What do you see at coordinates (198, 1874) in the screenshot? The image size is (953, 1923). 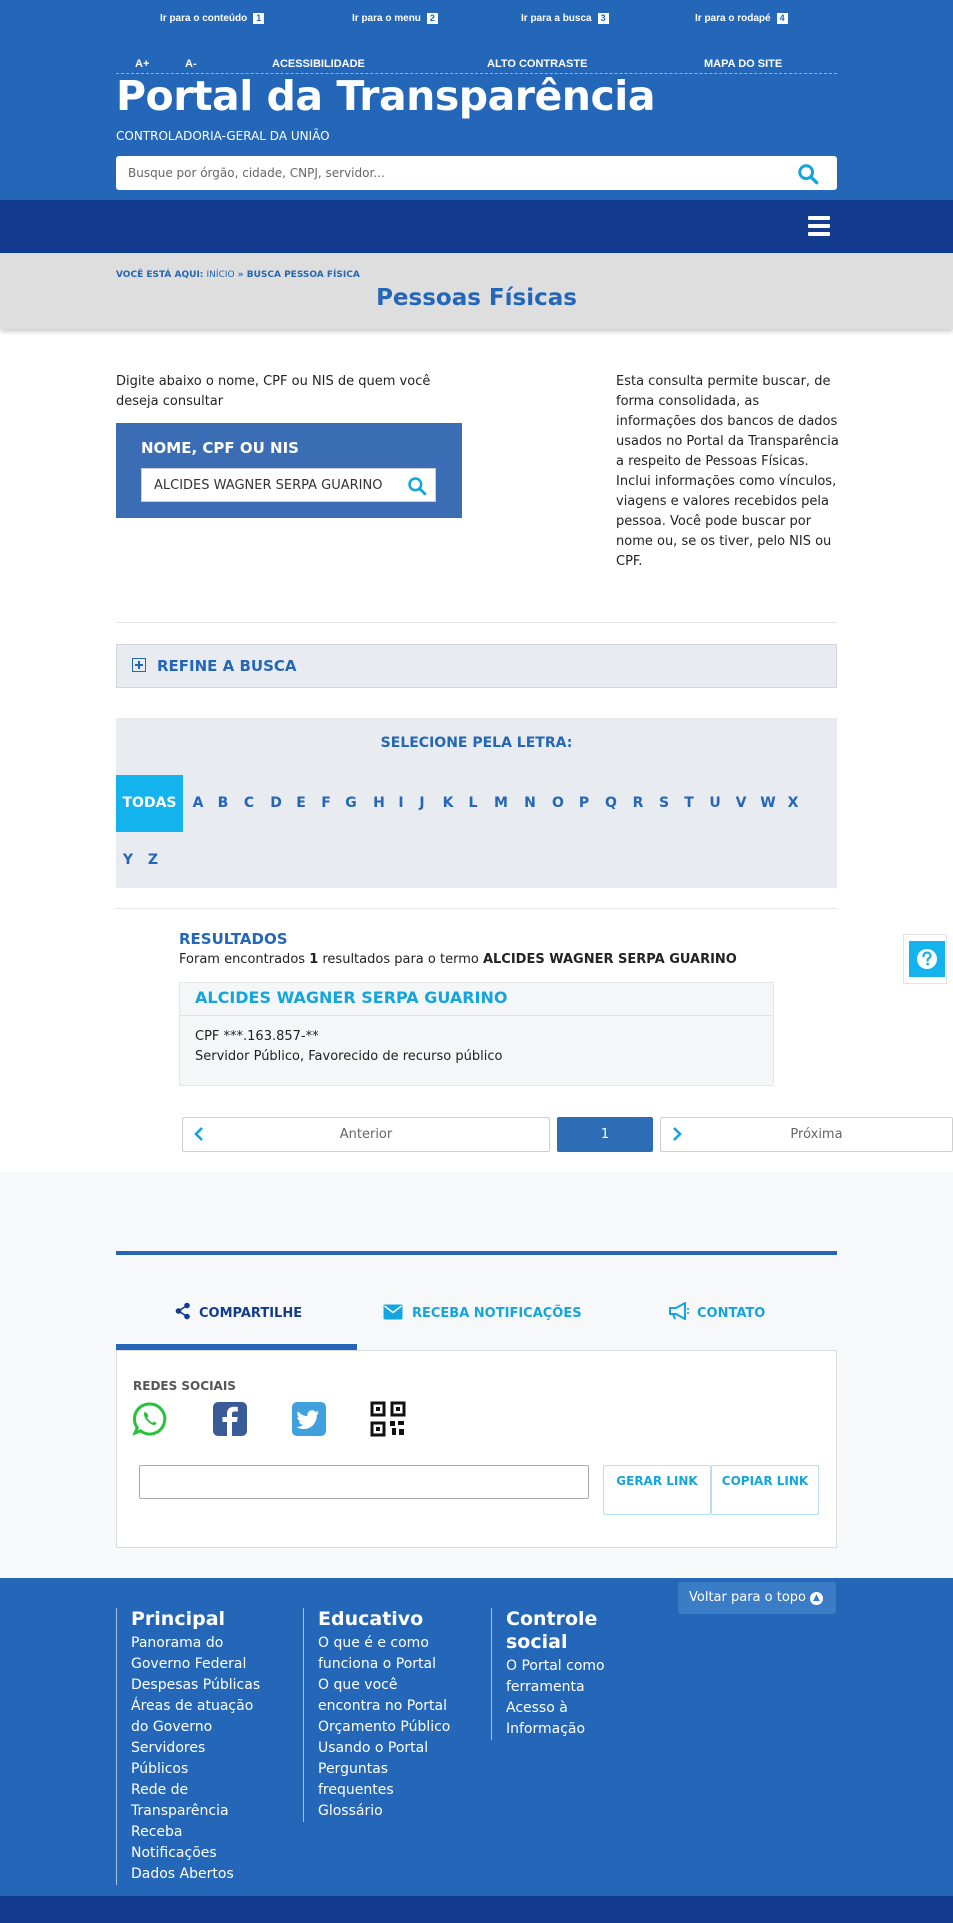 I see `footer-link: Dados Abertos` at bounding box center [198, 1874].